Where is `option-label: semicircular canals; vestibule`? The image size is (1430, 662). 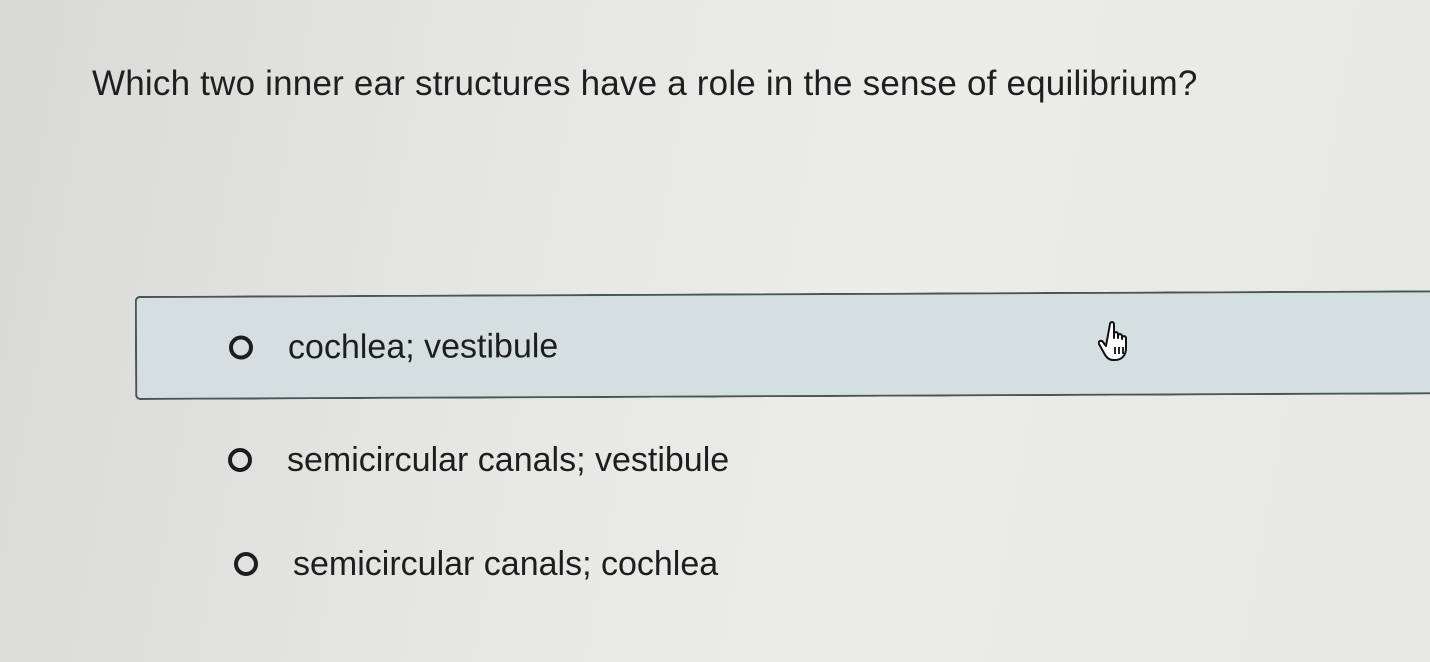 option-label: semicircular canals; vestibule is located at coordinates (508, 459).